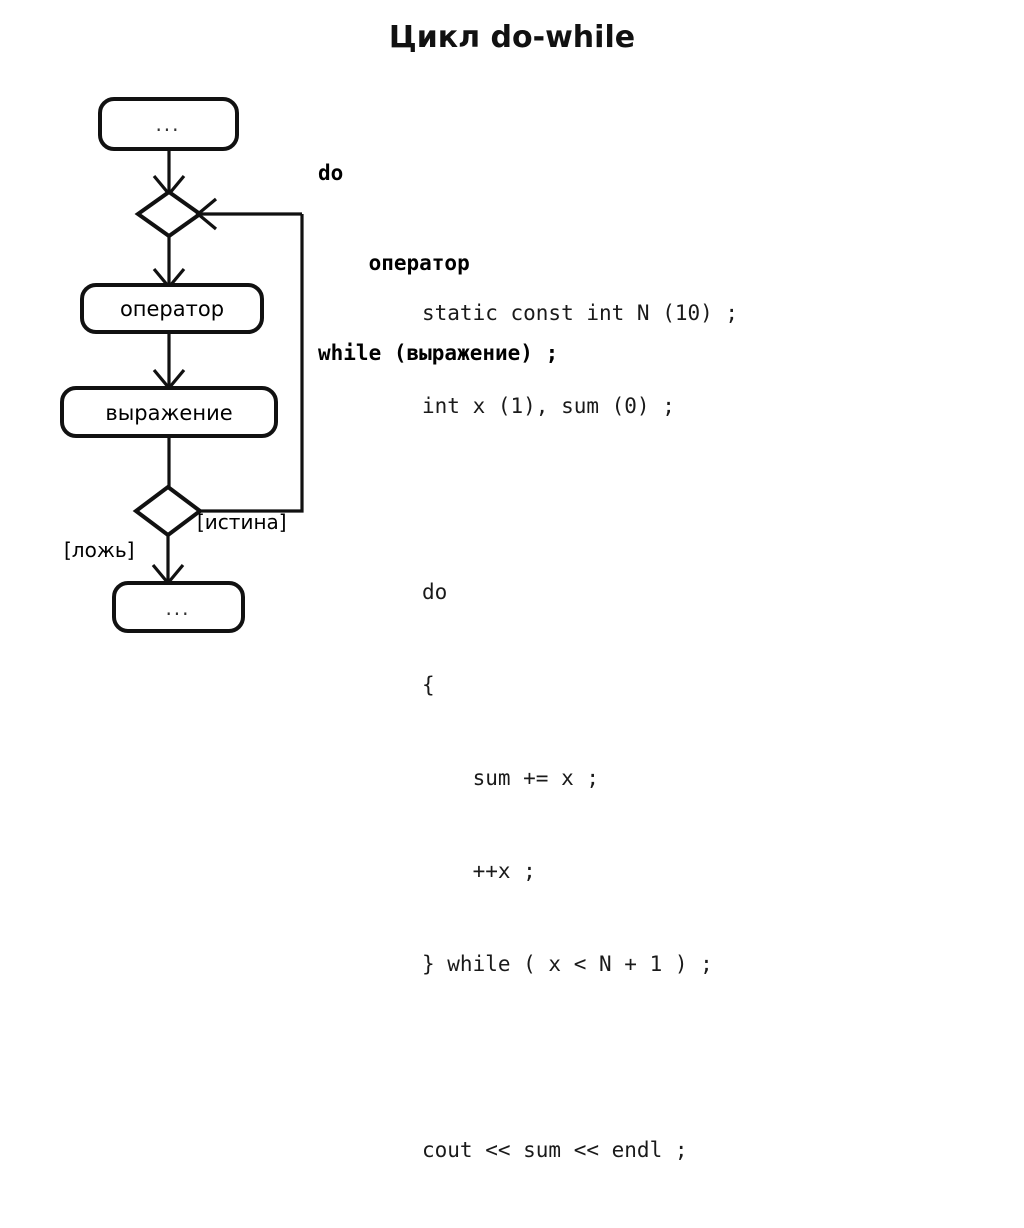 The height and width of the screenshot is (1228, 1024). Describe the element at coordinates (511, 778) in the screenshot. I see `example-line: sum += x ;` at that location.